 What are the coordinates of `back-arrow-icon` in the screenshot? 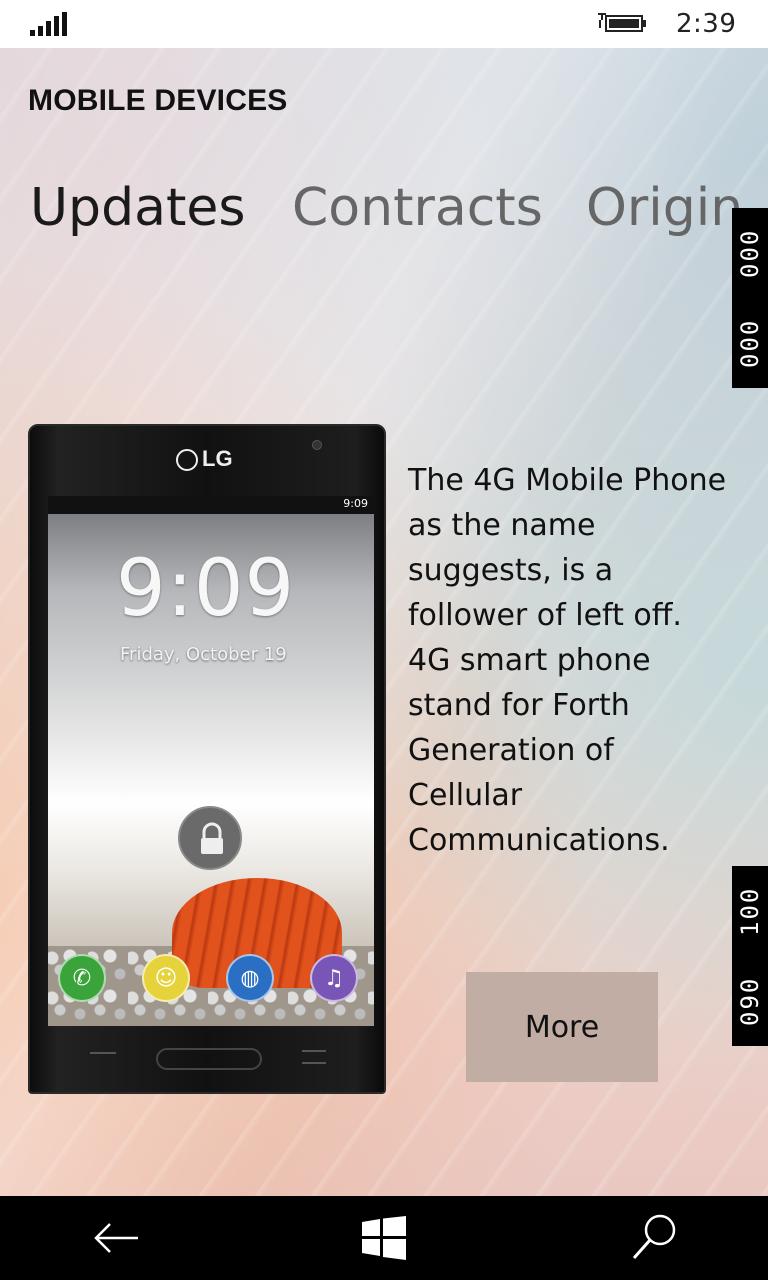 It's located at (116, 1238).